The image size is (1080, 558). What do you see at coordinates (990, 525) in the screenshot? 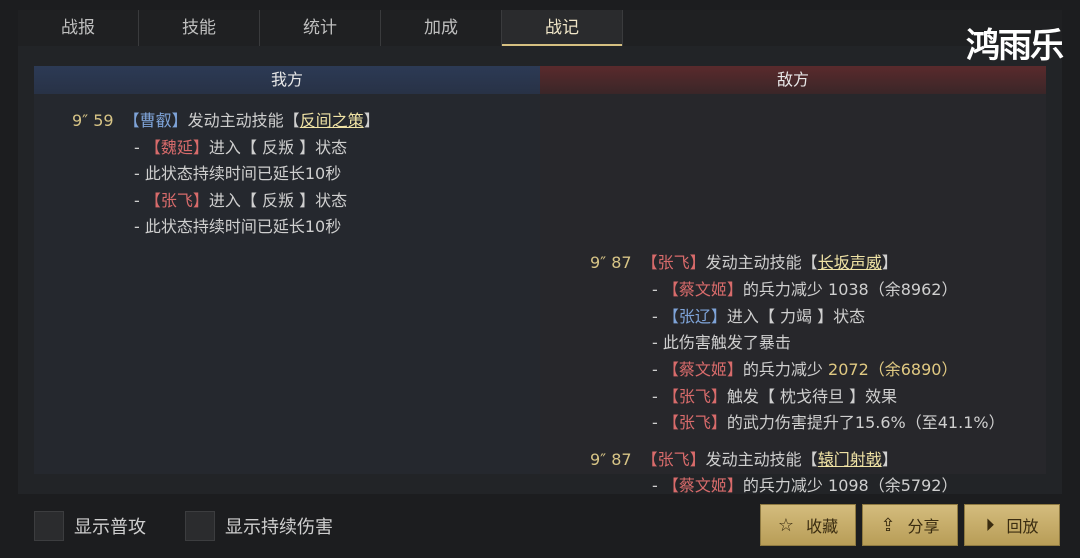
I see `play-icon: ⏵` at bounding box center [990, 525].